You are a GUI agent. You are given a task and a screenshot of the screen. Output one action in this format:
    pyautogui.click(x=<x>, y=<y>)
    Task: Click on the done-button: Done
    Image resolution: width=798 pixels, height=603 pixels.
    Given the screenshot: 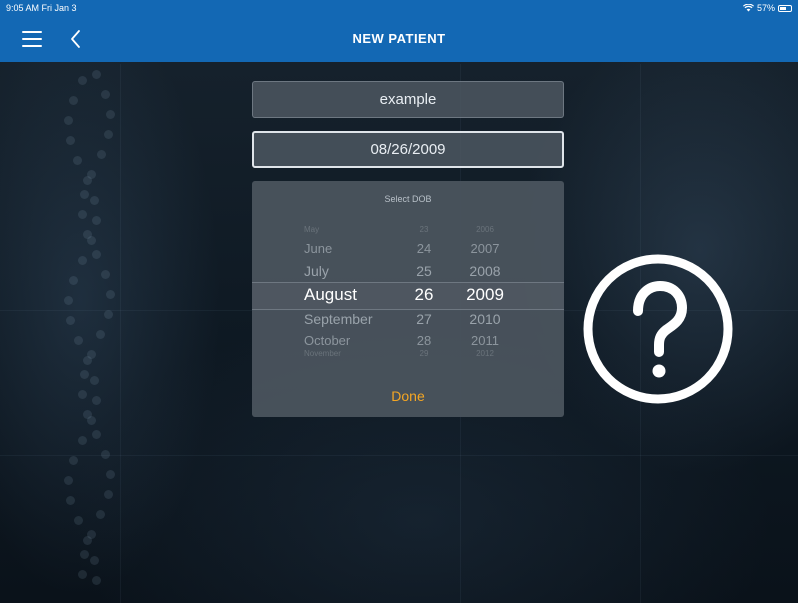 What is the action you would take?
    pyautogui.click(x=408, y=396)
    